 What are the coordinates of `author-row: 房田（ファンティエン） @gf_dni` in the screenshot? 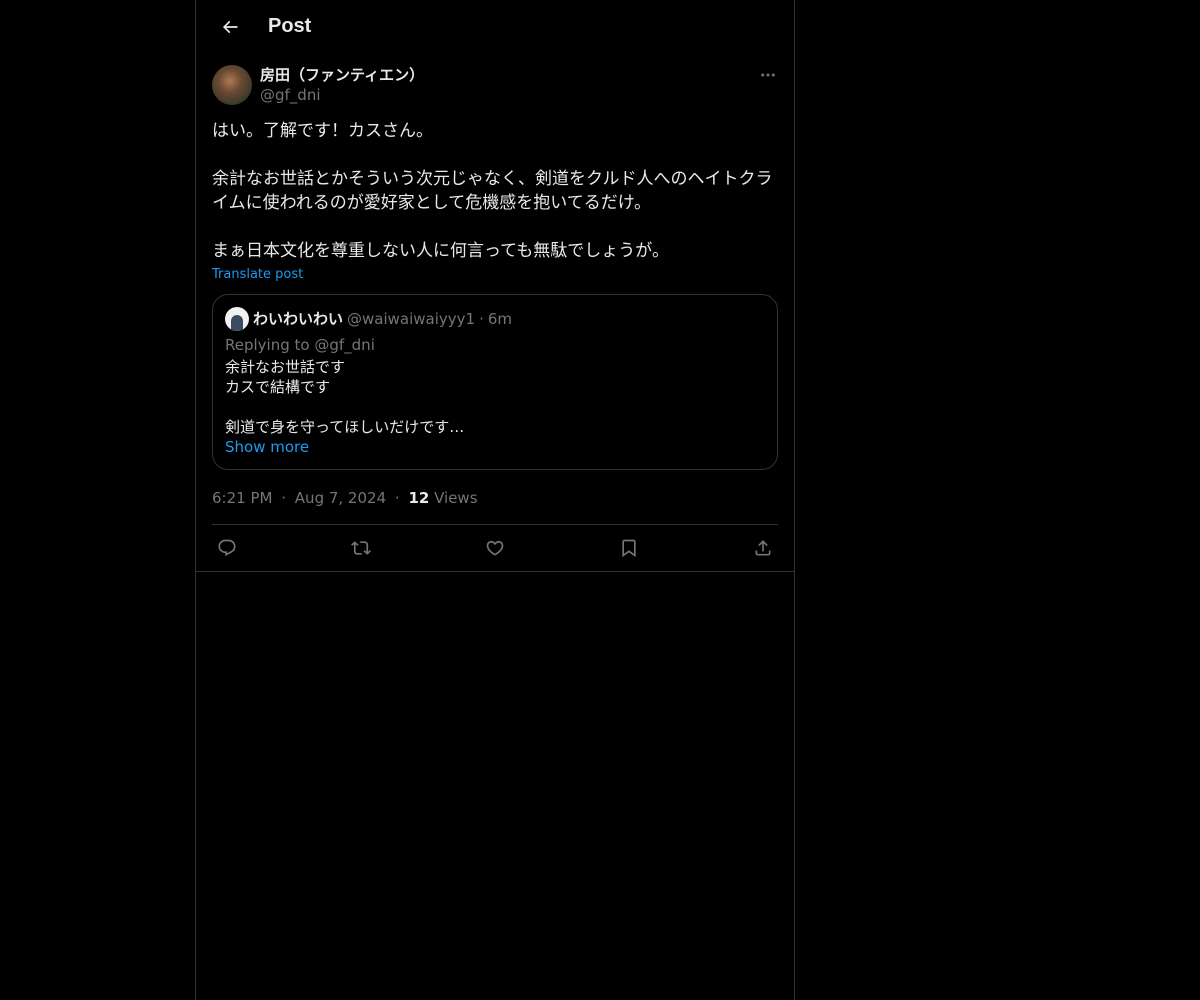 It's located at (495, 85).